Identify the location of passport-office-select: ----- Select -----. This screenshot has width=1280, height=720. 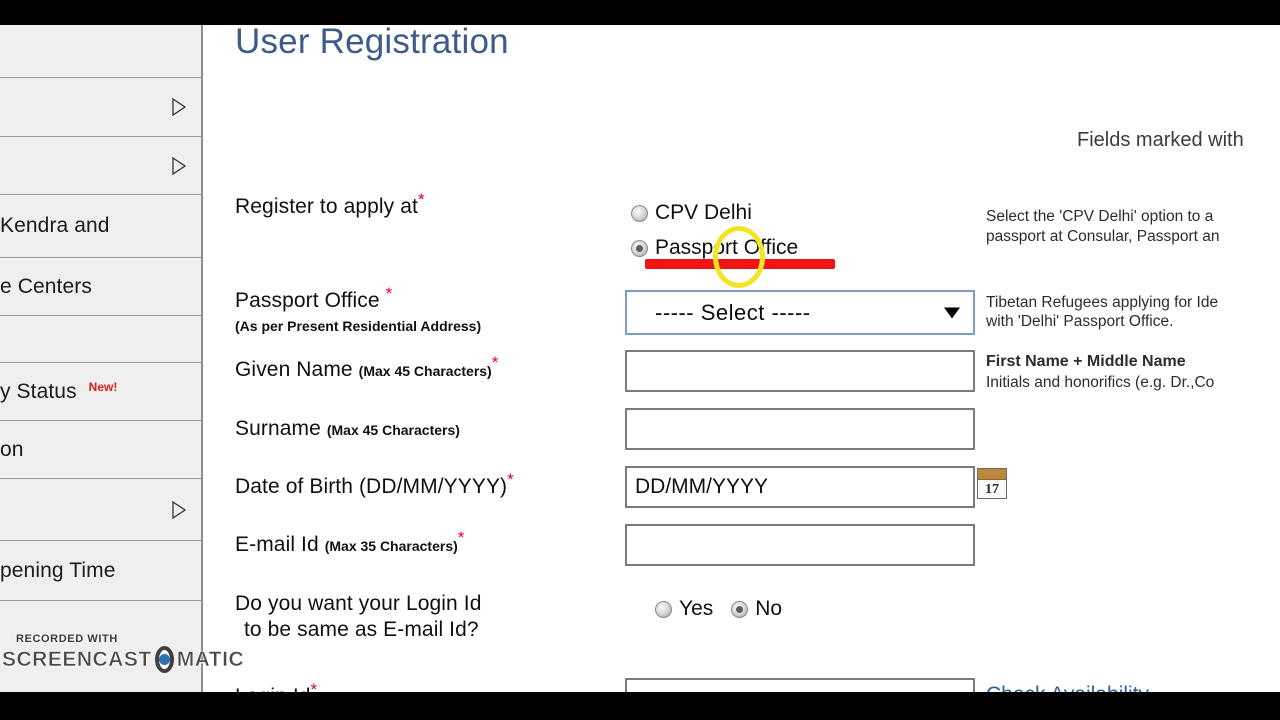
(800, 312).